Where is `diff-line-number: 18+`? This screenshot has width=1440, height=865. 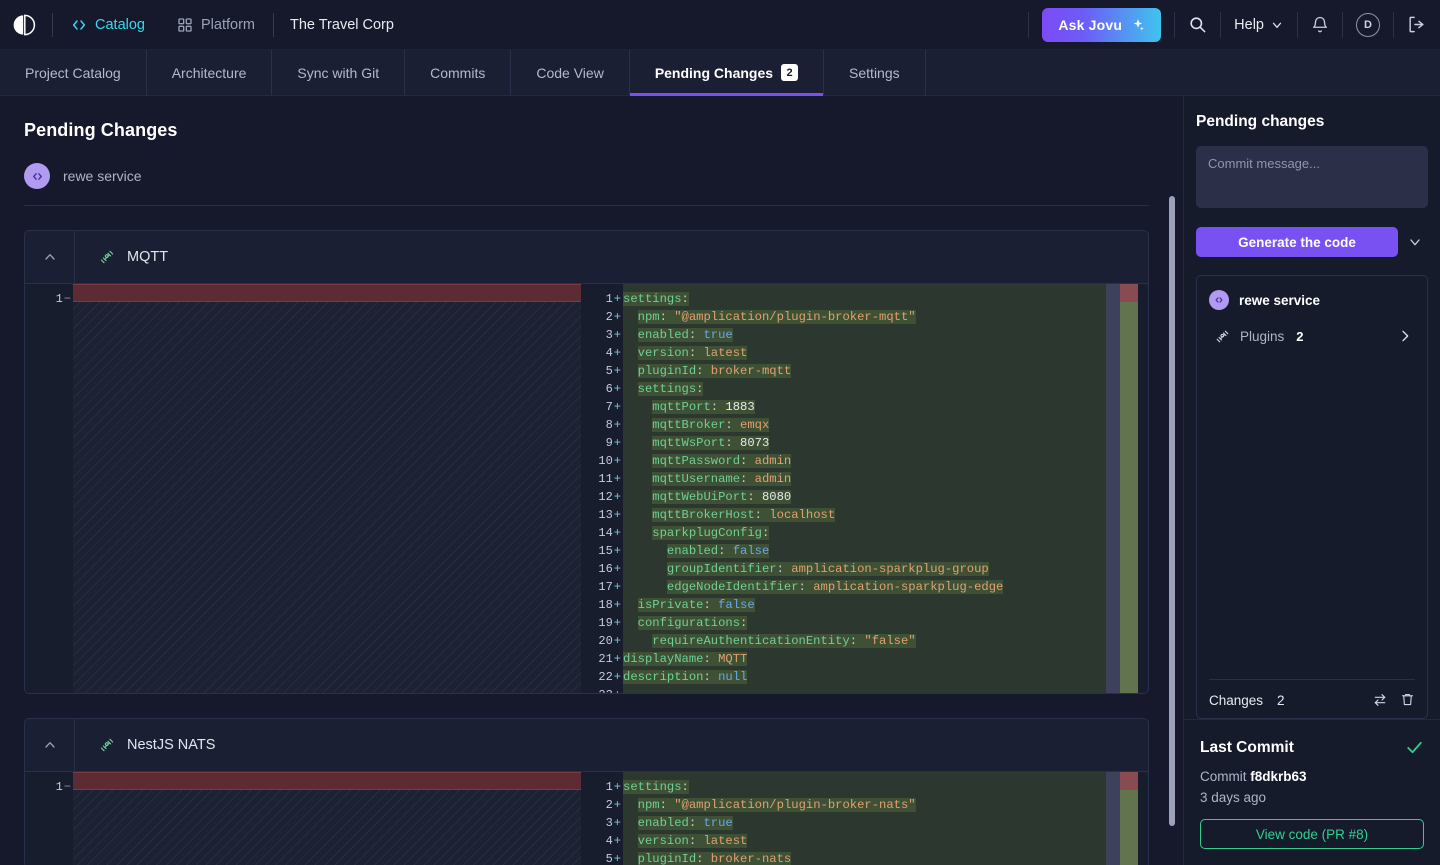 diff-line-number: 18+ is located at coordinates (609, 605).